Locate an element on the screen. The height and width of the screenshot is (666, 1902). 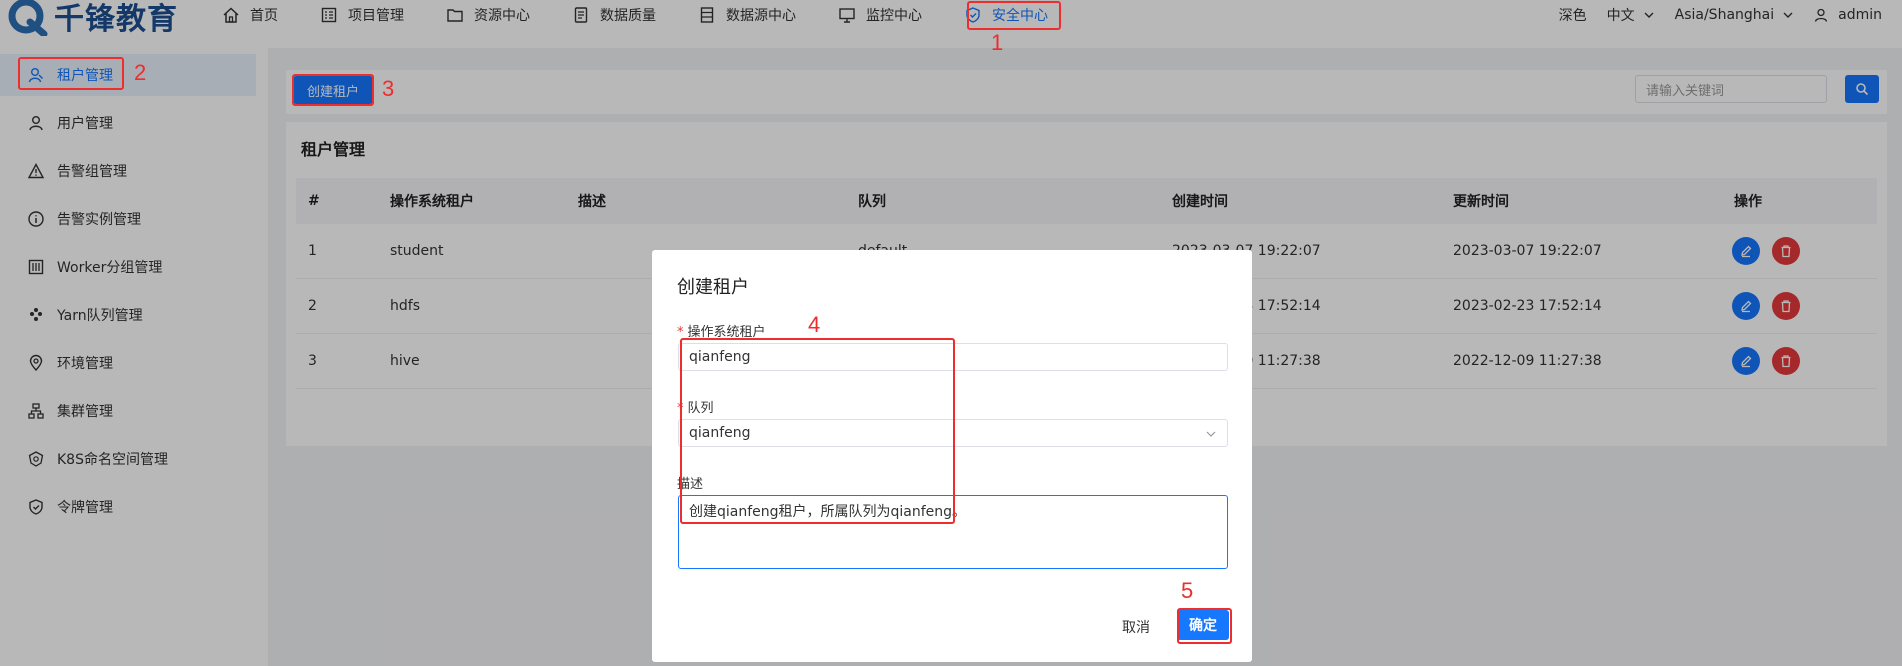
annotation-number: 3 is located at coordinates (388, 88).